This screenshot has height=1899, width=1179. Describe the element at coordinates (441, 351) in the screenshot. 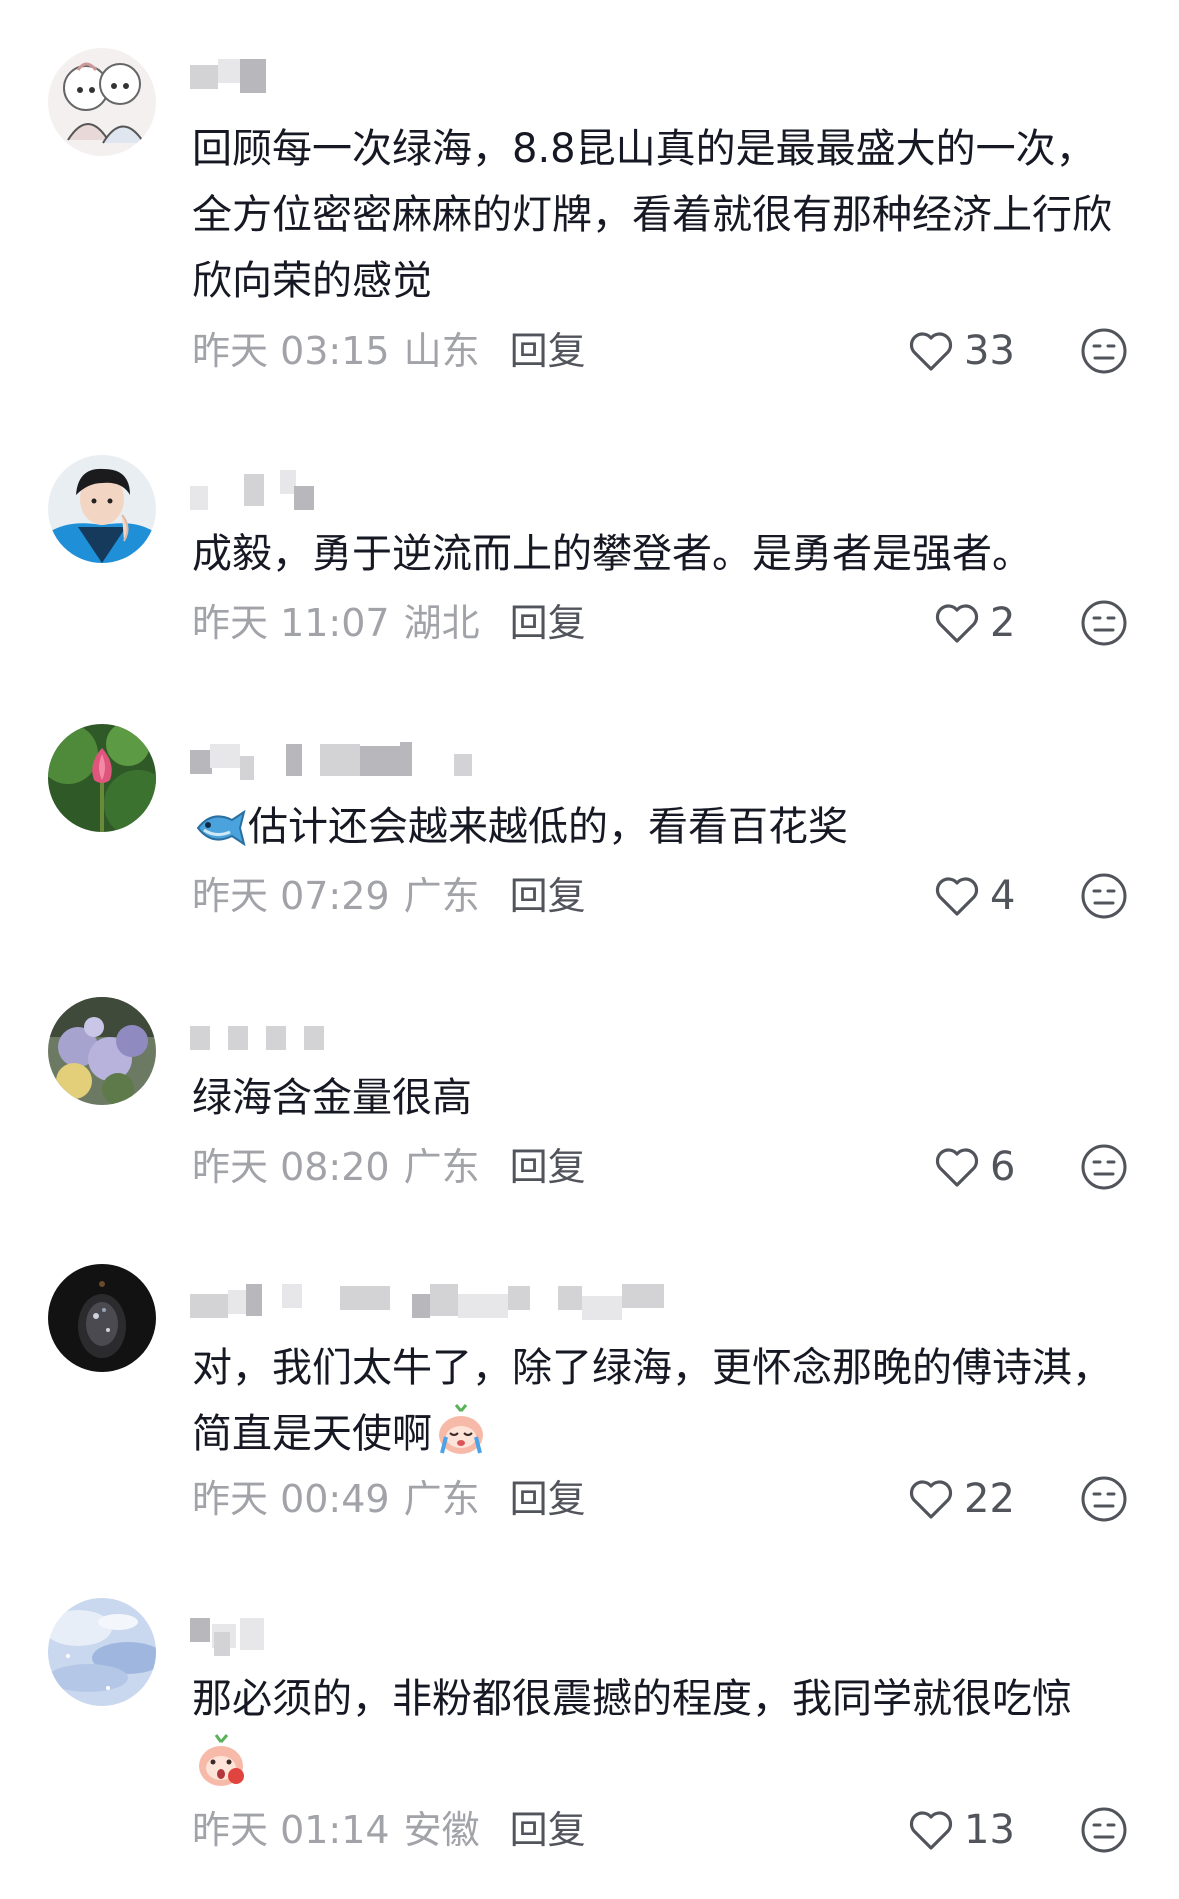

I see `comment-location: 山东` at that location.